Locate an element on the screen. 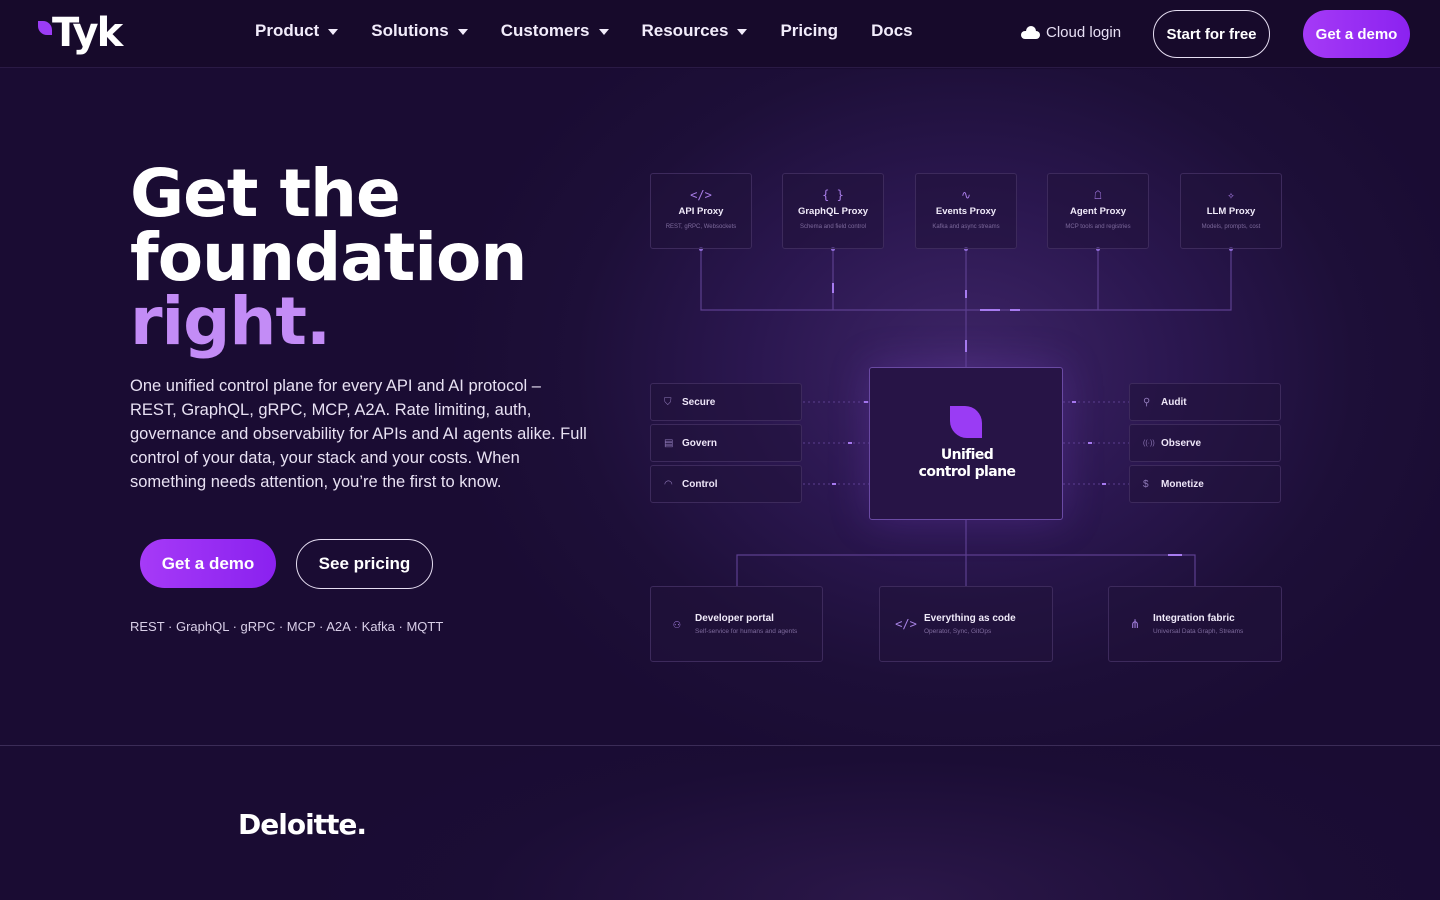 This screenshot has width=1440, height=900. unified-control-plane-card: Unified control plane is located at coordinates (966, 443).